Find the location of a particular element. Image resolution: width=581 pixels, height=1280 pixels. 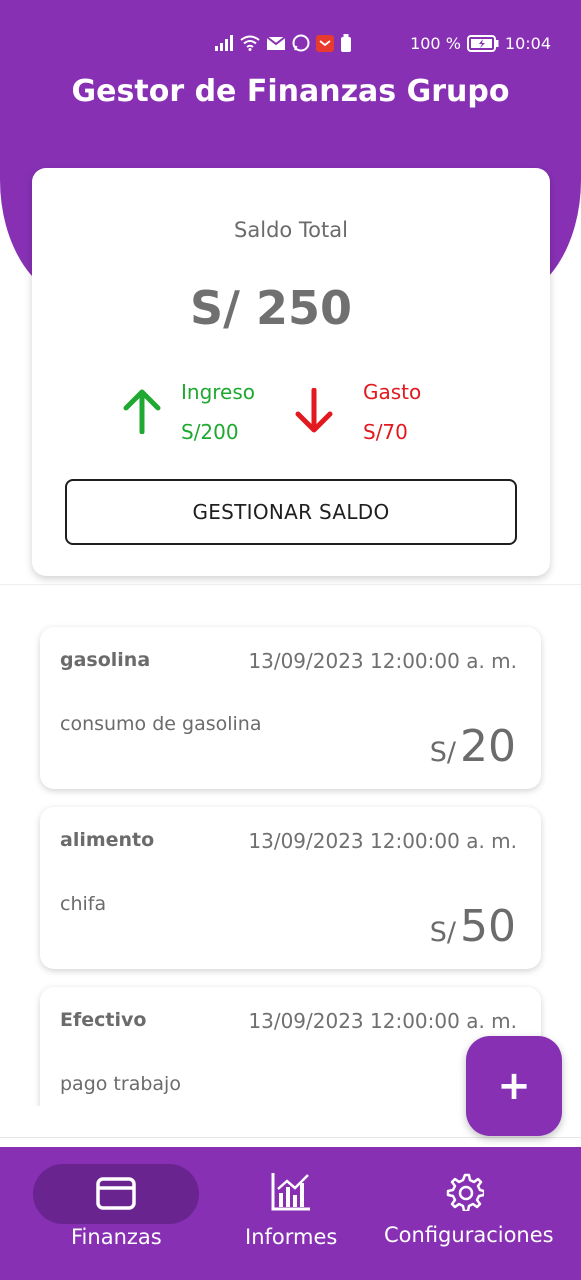

nav-item-finanzas: Finanzas is located at coordinates (116, 1213).